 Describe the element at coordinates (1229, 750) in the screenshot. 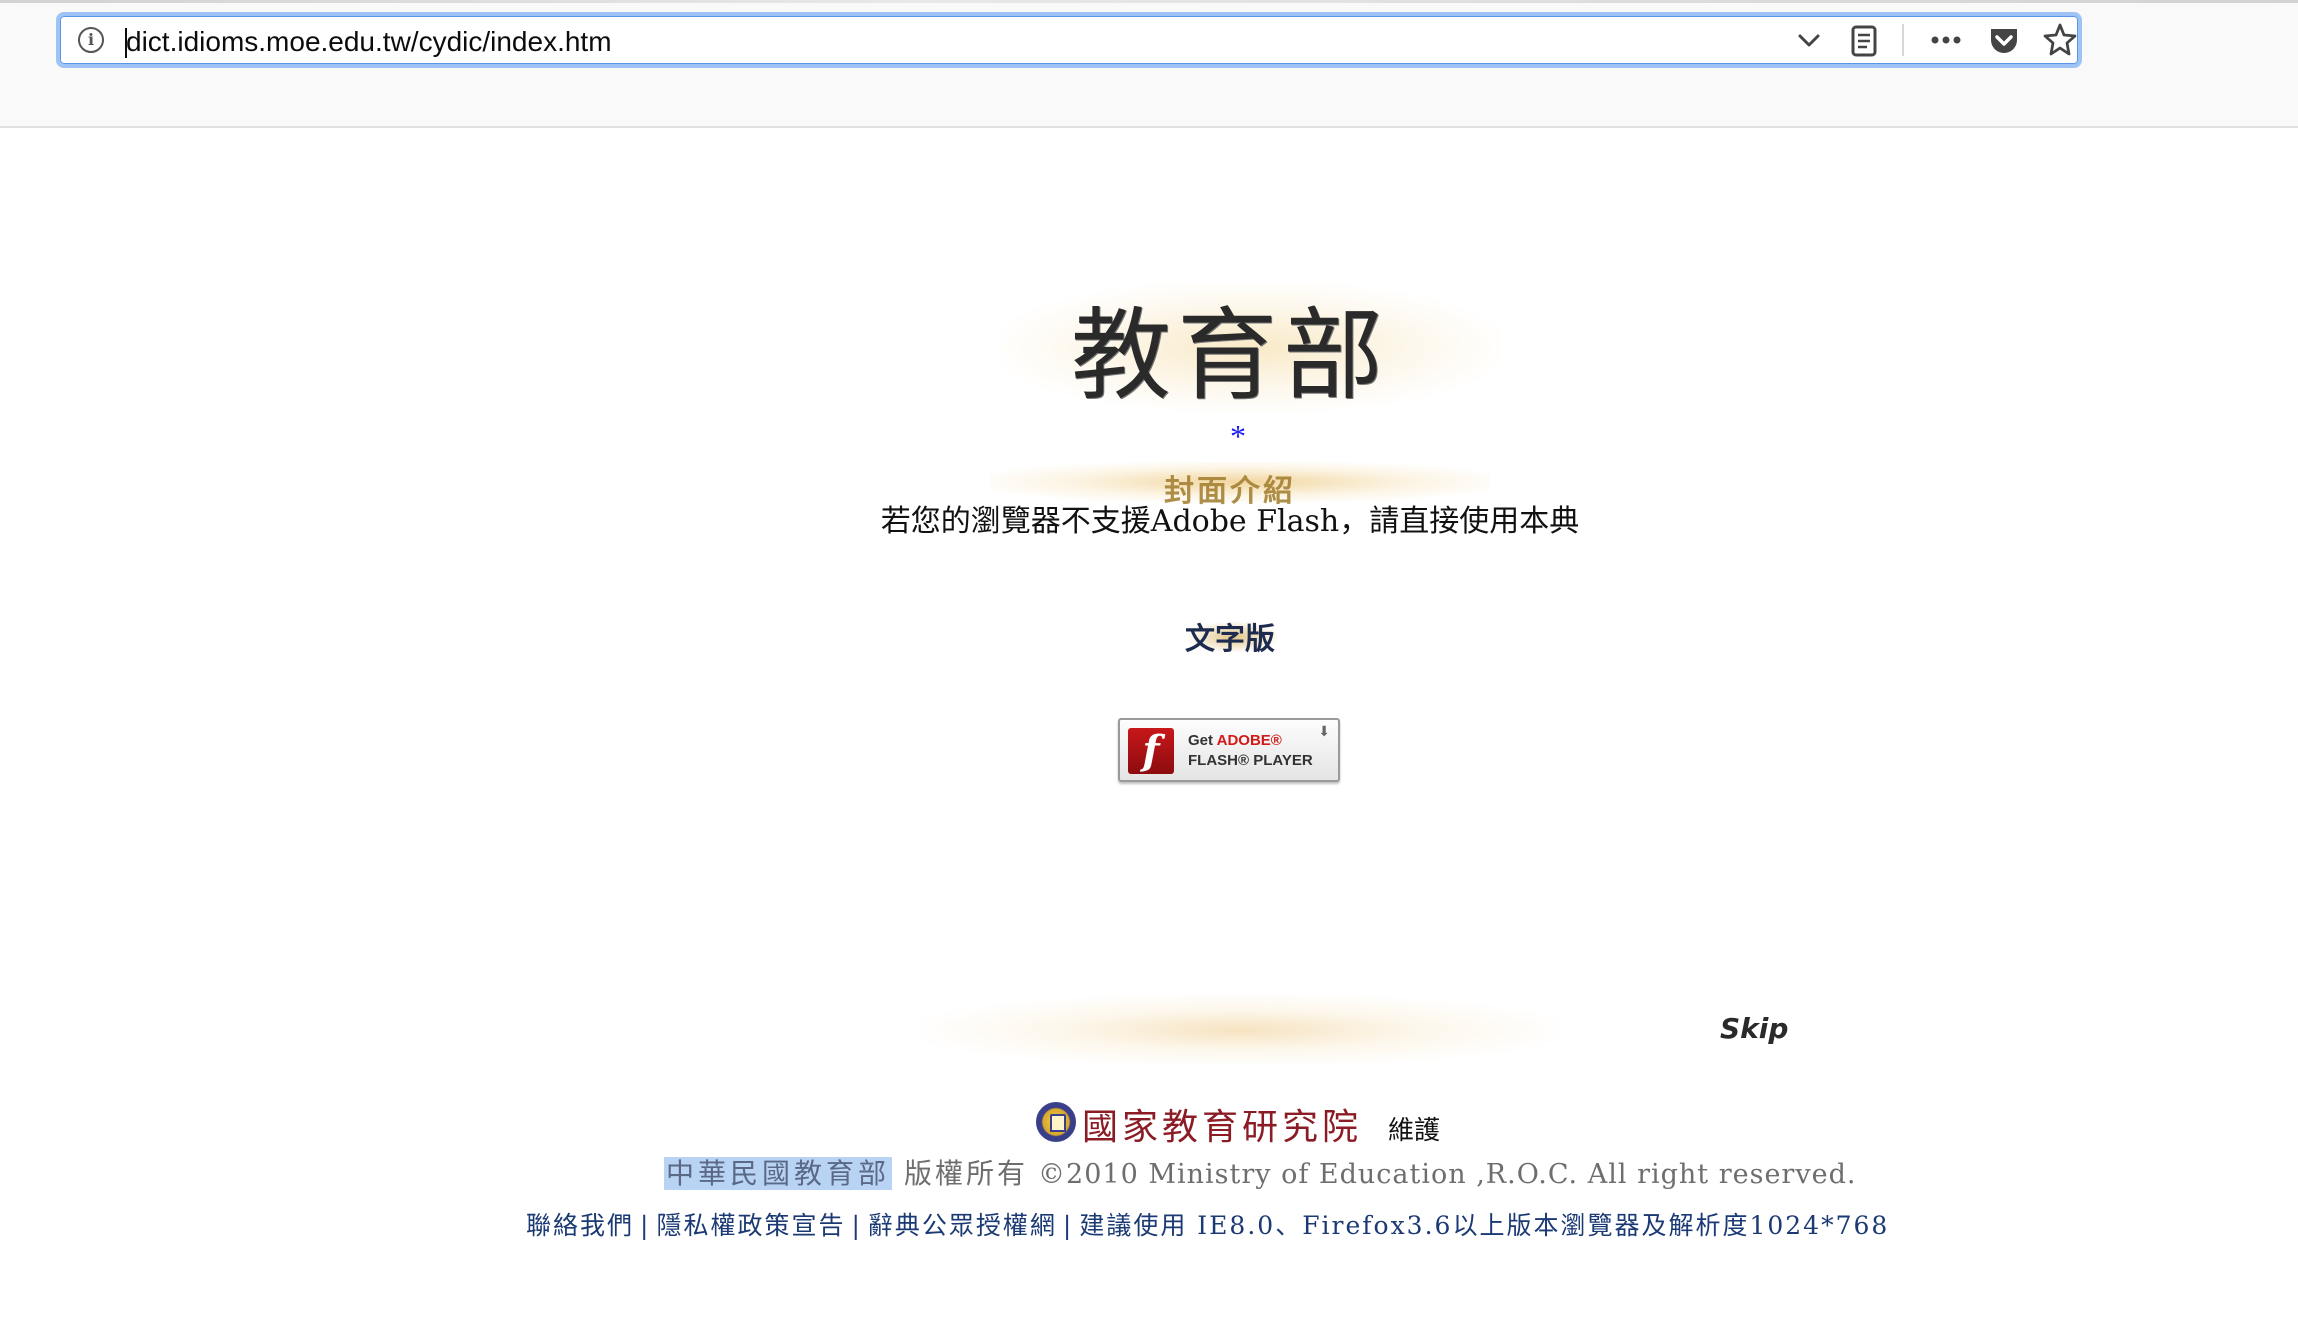

I see `get-flash-player-button: f Get ADOBE® FLASH® PLAYER ⬇` at that location.